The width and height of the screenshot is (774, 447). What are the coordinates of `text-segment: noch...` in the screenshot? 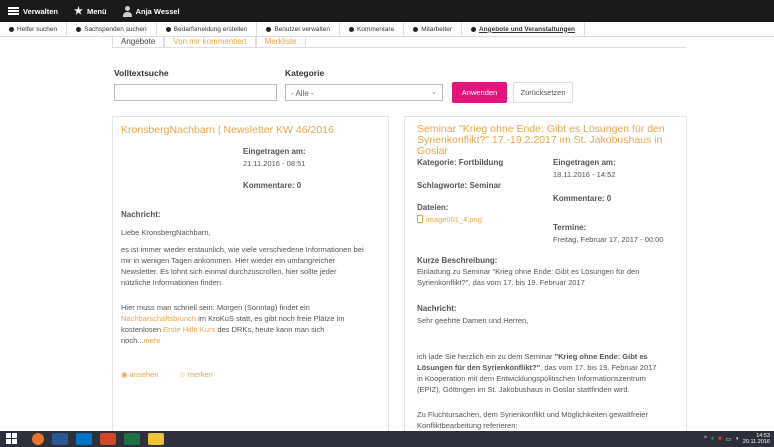 It's located at (132, 340).